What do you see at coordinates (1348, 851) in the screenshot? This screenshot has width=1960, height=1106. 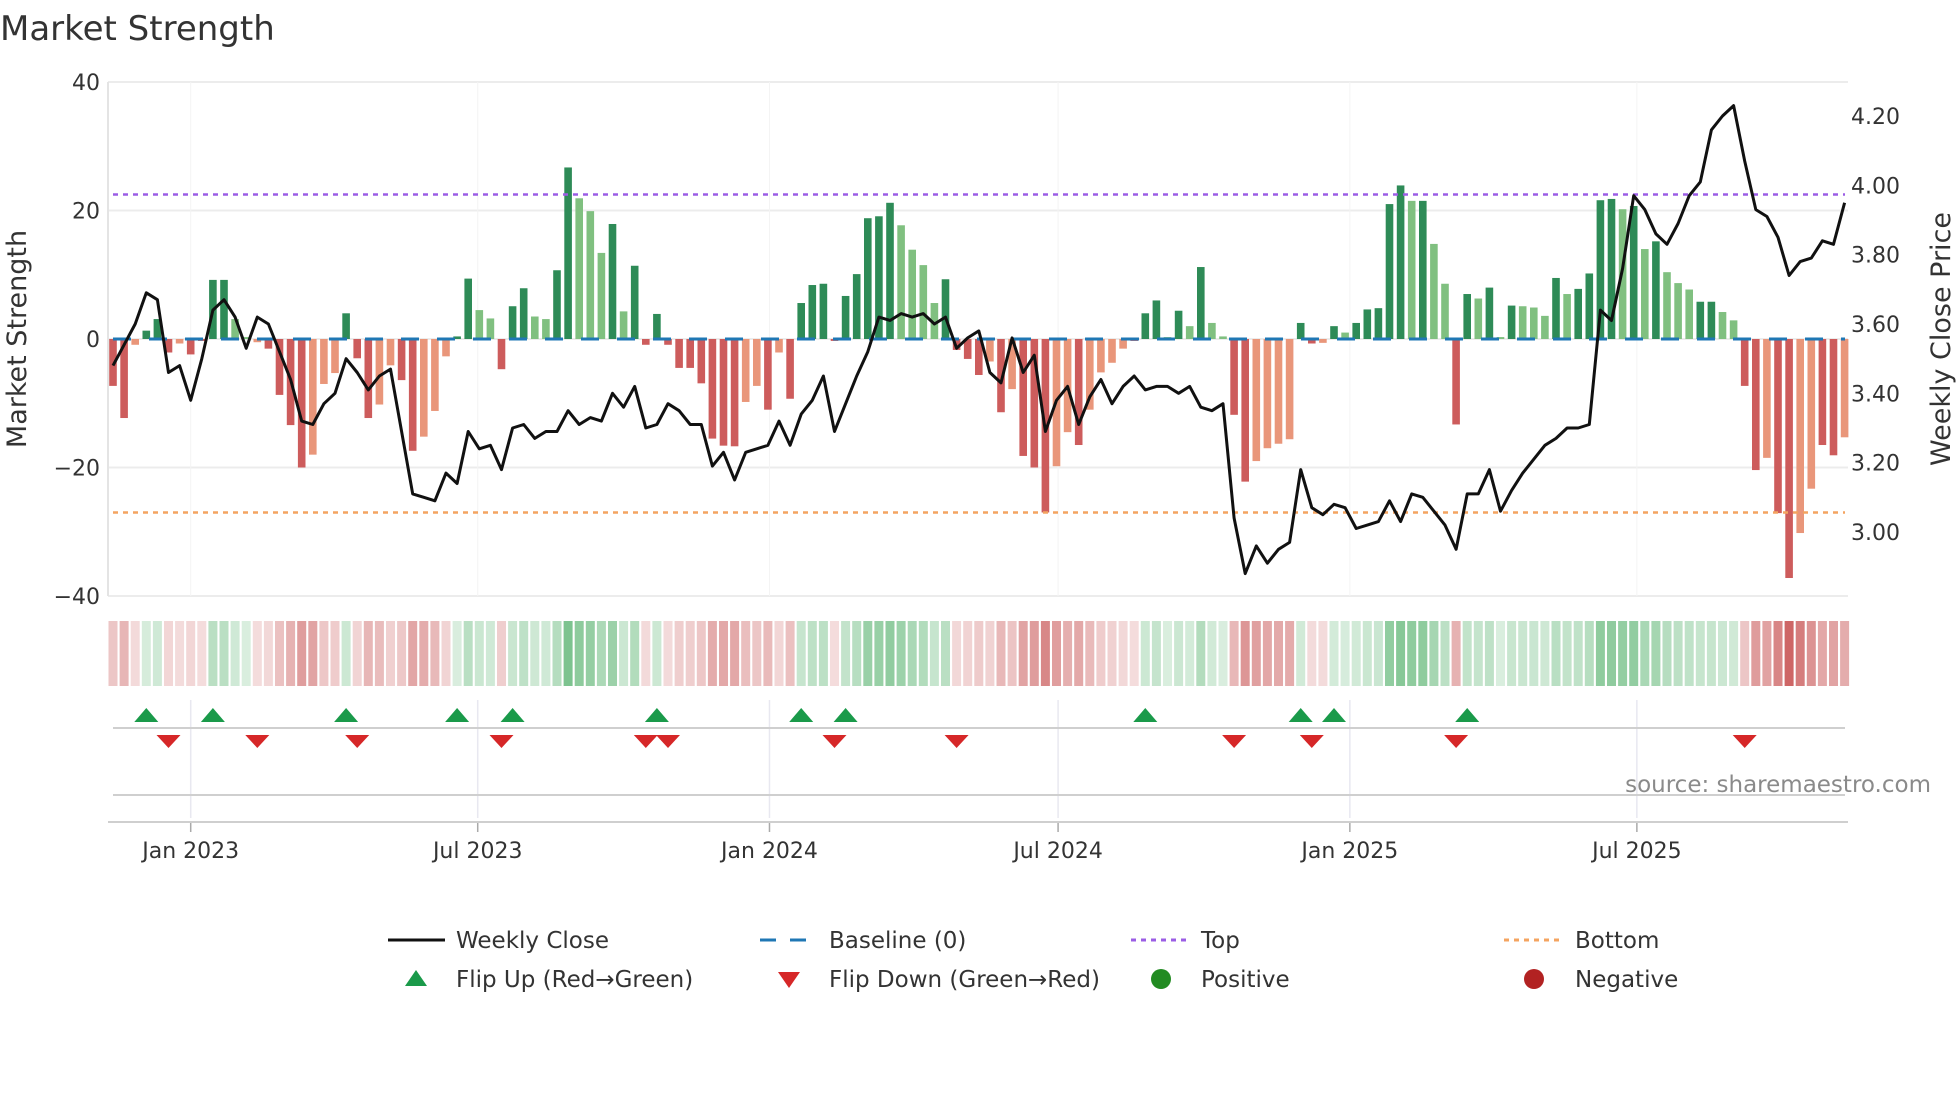 I see `x-tick-label: Jan 2025` at bounding box center [1348, 851].